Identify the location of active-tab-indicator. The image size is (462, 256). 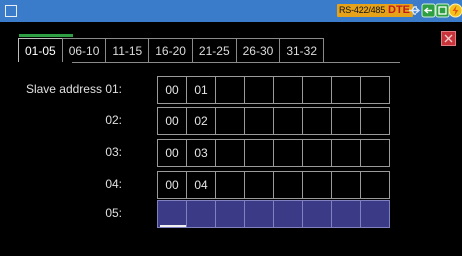
(46, 35).